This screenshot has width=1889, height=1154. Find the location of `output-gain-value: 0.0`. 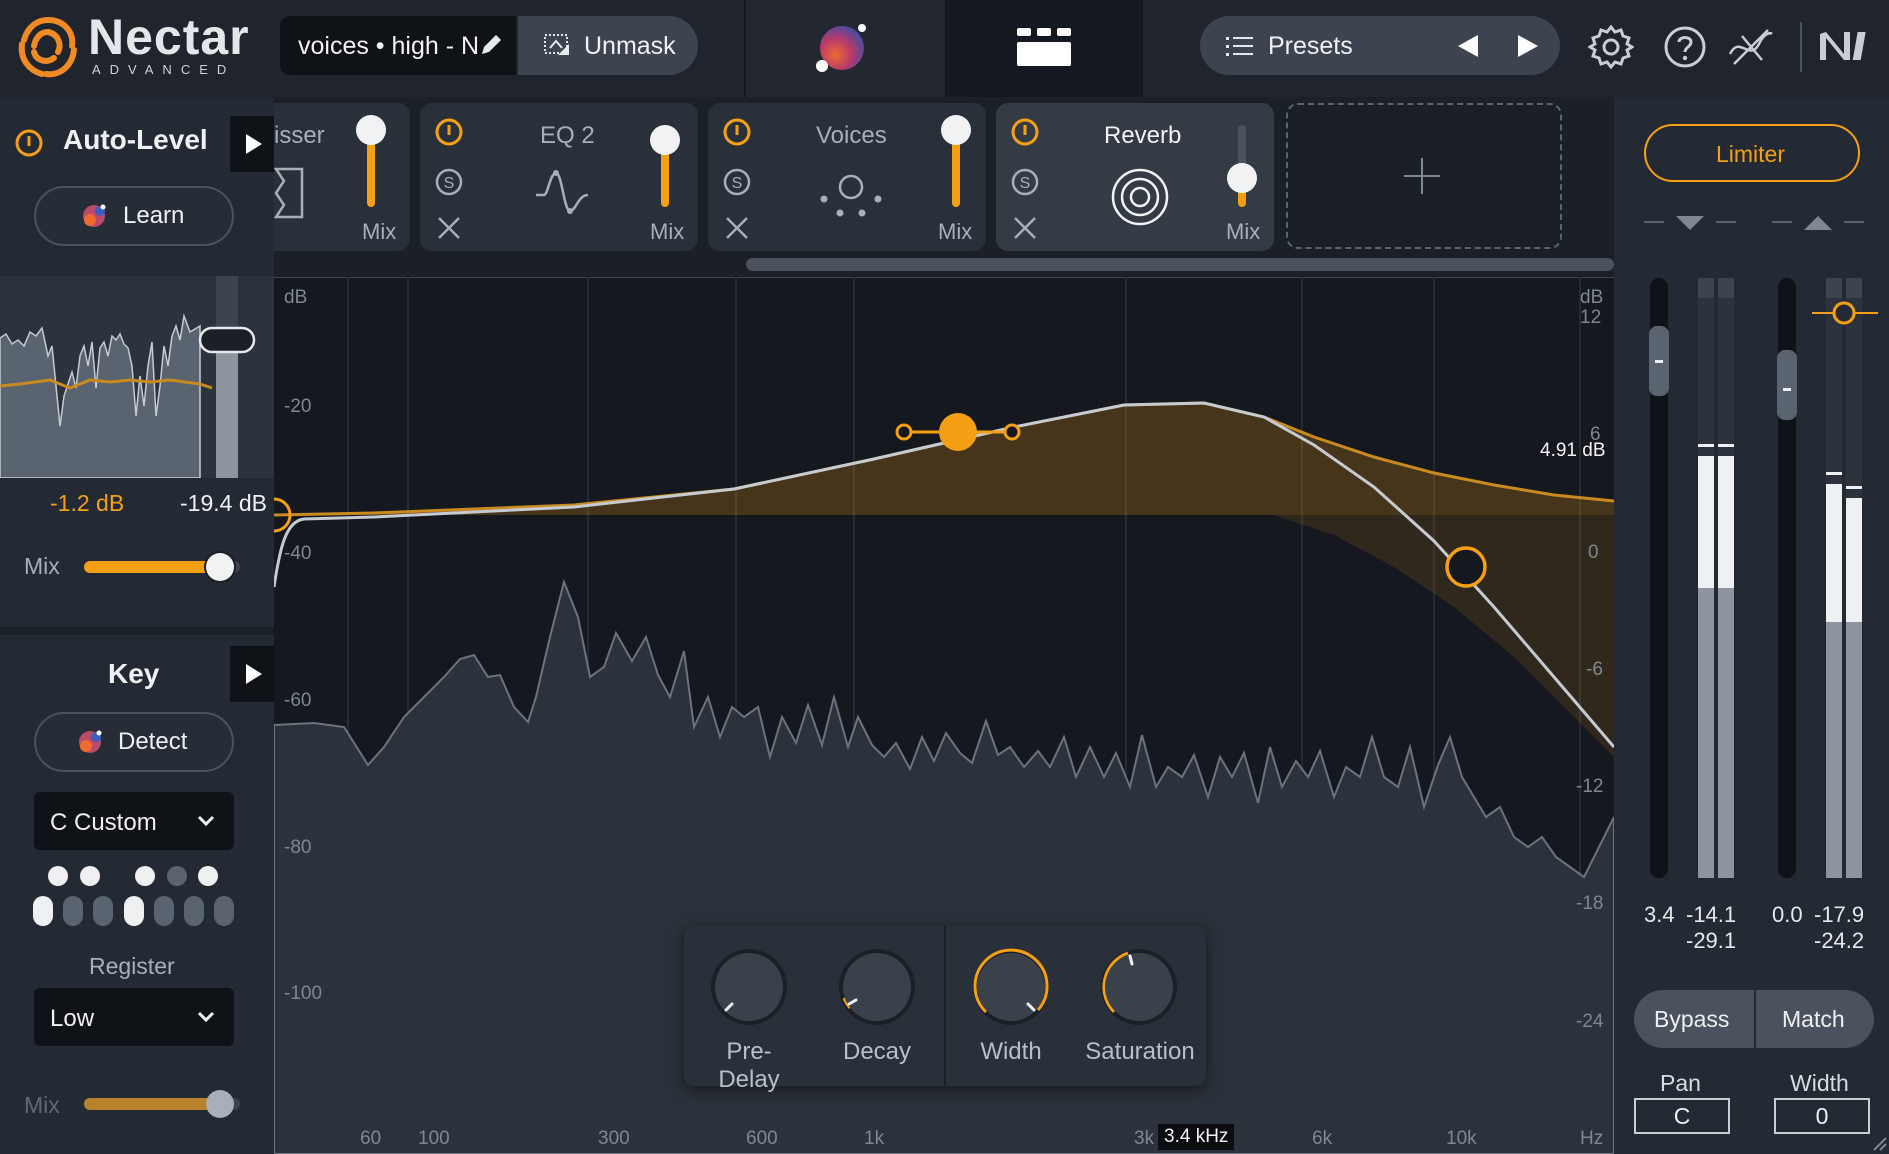

output-gain-value: 0.0 is located at coordinates (1787, 914).